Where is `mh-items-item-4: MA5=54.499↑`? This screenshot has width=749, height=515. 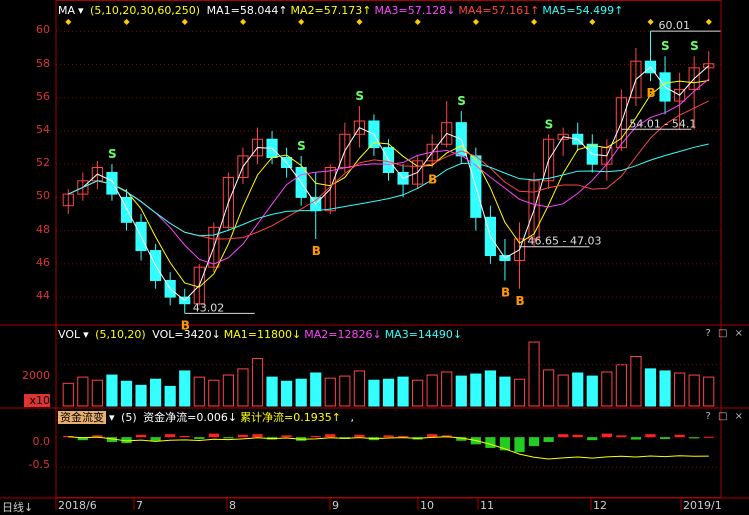
mh-items-item-4: MA5=54.499↑ is located at coordinates (583, 10).